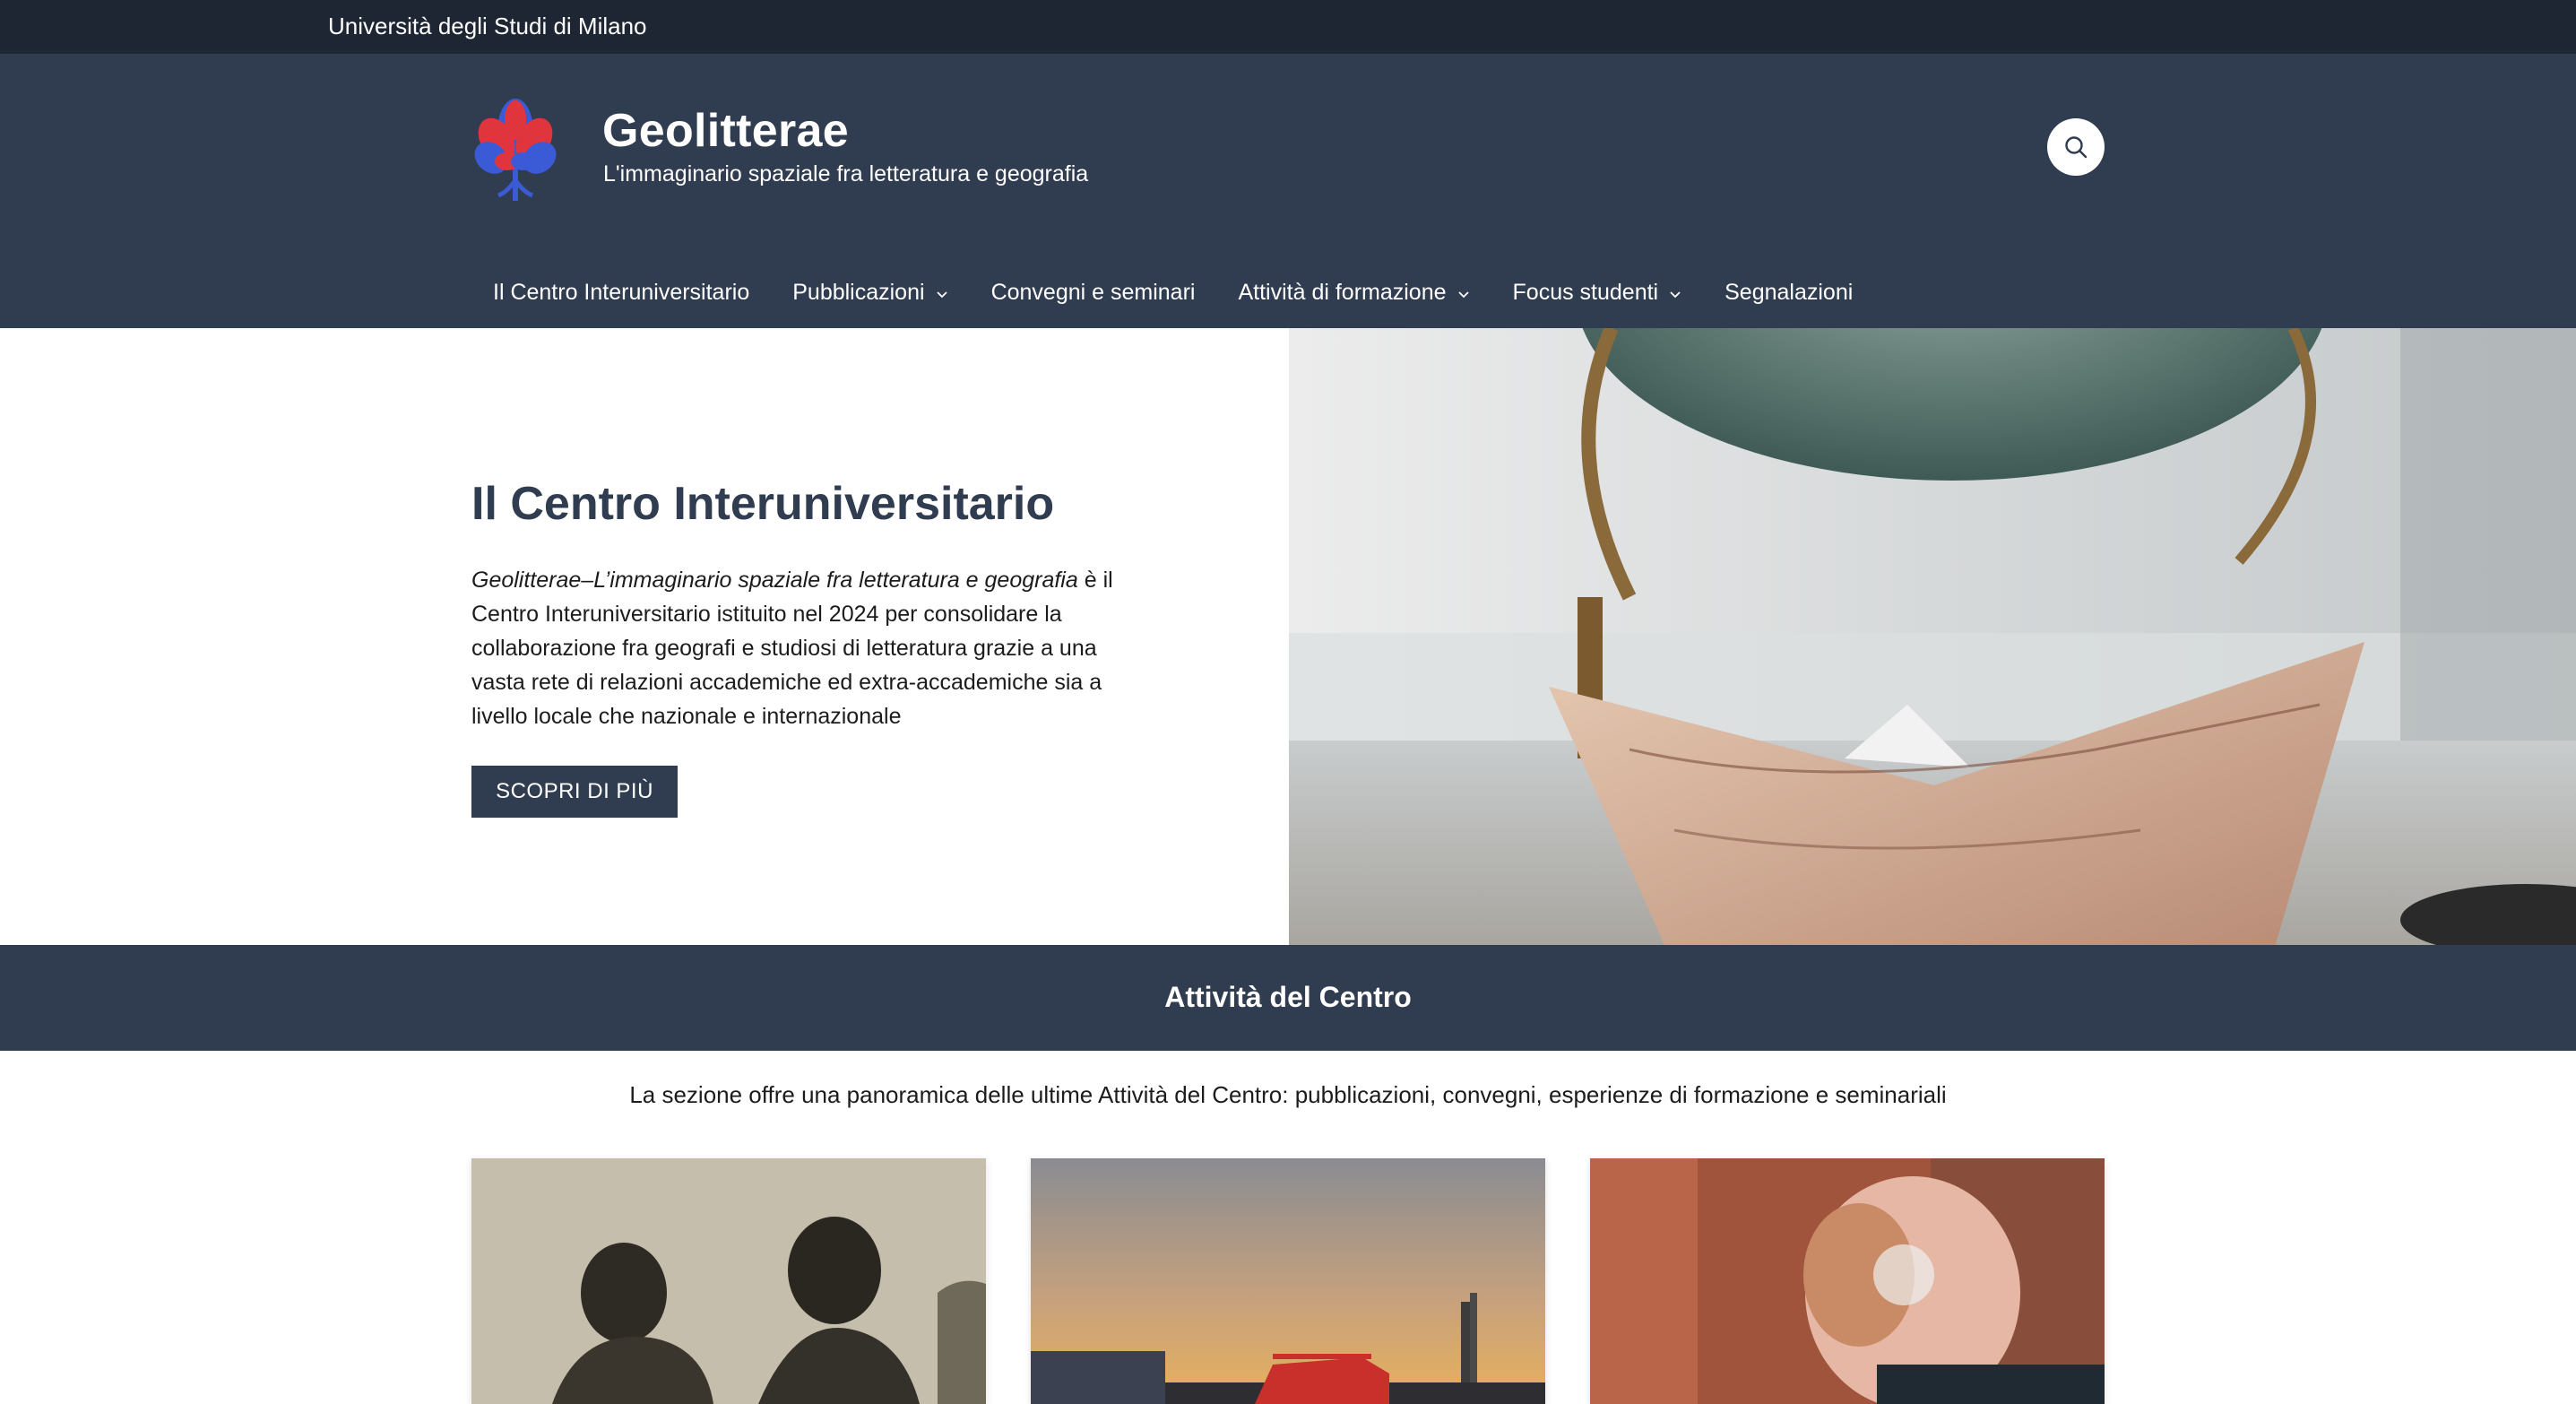 Image resolution: width=2576 pixels, height=1404 pixels. I want to click on nav-item-segnalazioni: Segnalazioni, so click(1789, 293).